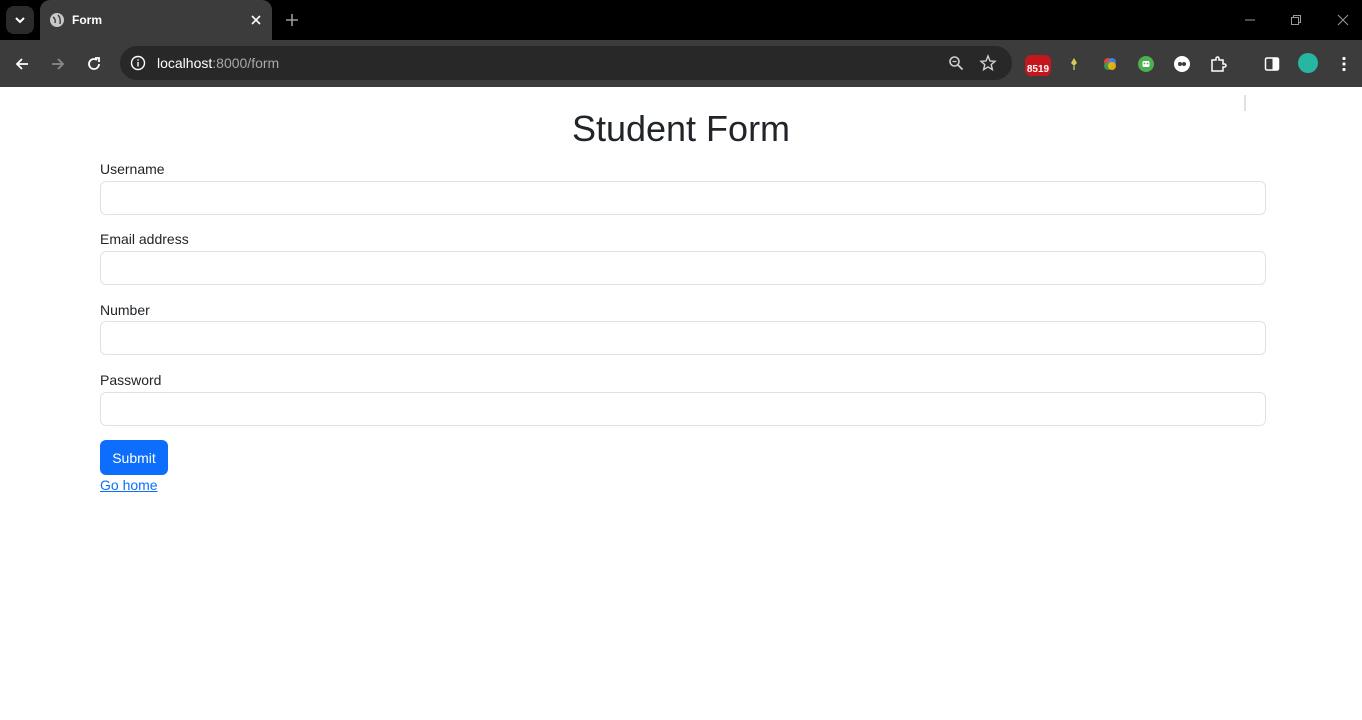  I want to click on reload-icon, so click(94, 63).